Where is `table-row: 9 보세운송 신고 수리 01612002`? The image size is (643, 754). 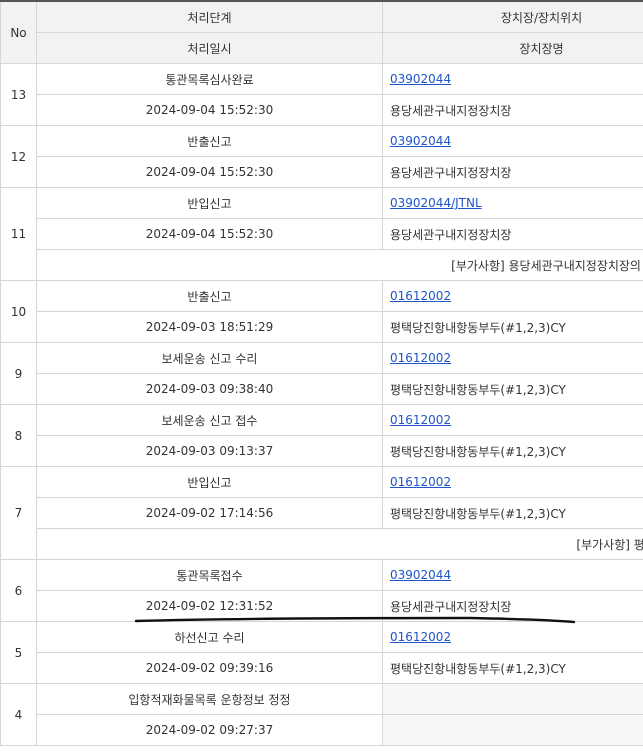
table-row: 9 보세운송 신고 수리 01612002 is located at coordinates (321, 373).